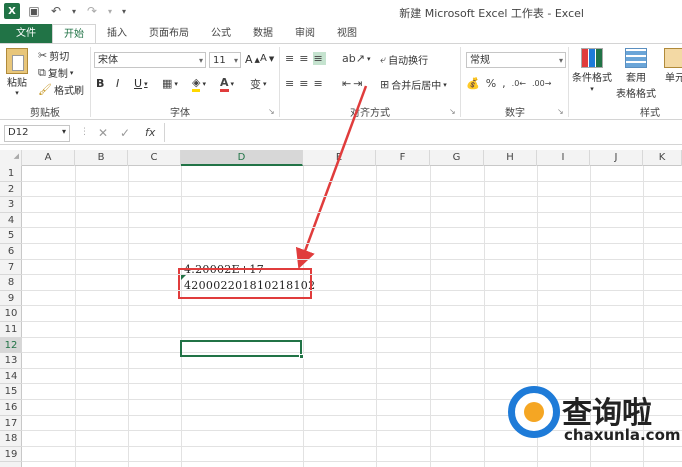  What do you see at coordinates (622, 435) in the screenshot?
I see `watermark-url: chaxunla.com` at bounding box center [622, 435].